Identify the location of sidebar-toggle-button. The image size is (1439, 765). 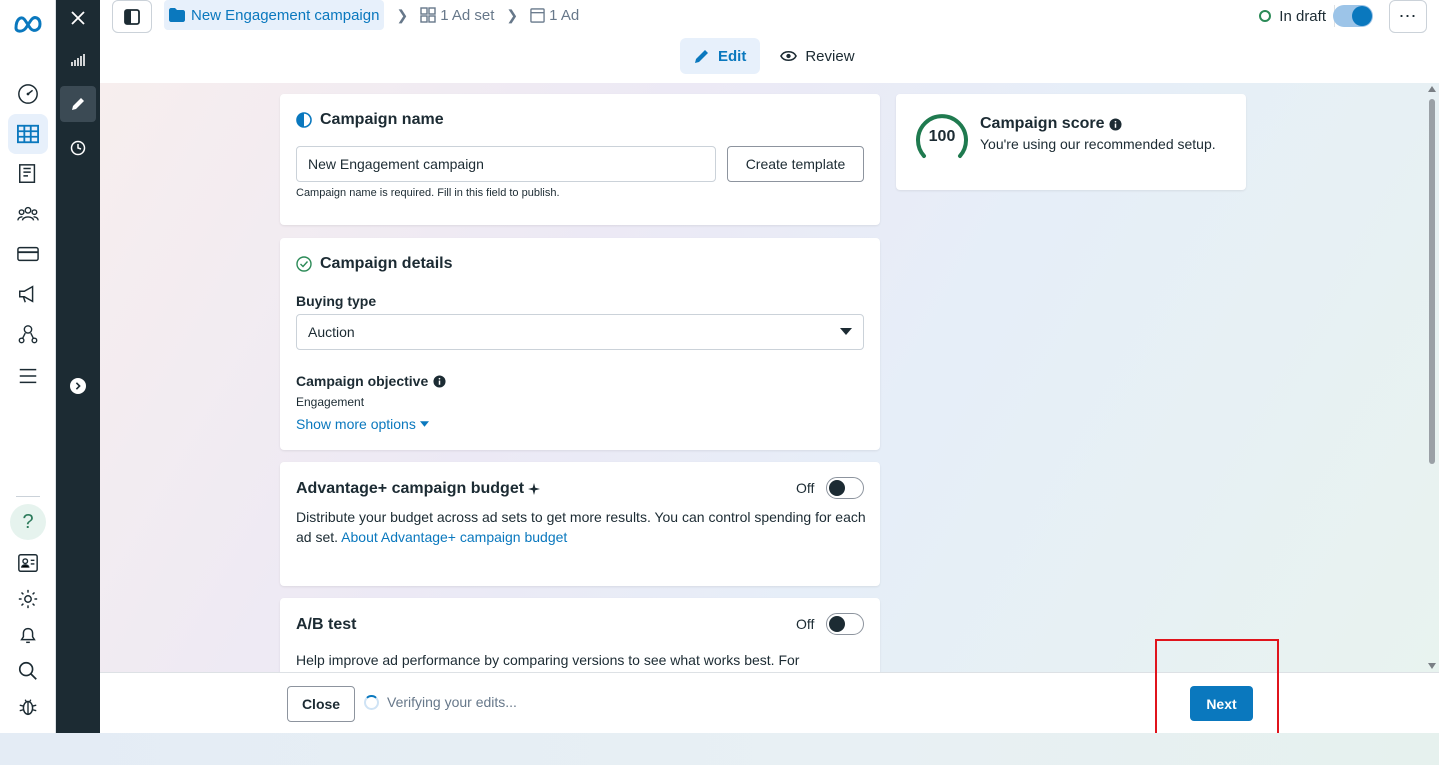
(132, 16).